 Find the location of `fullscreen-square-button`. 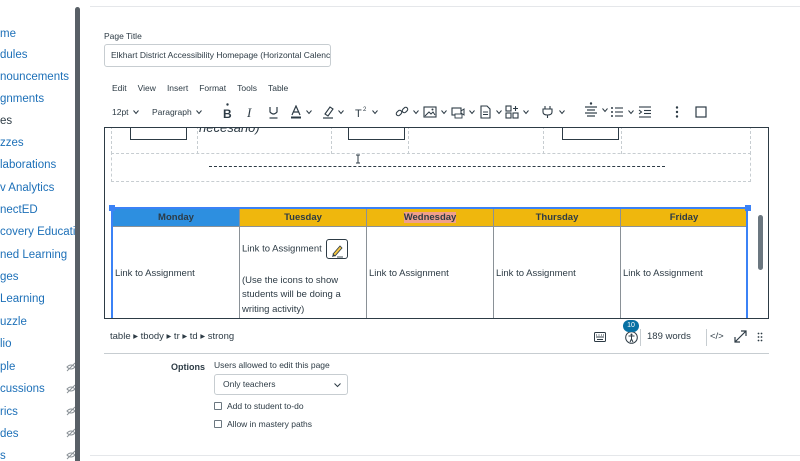

fullscreen-square-button is located at coordinates (701, 112).